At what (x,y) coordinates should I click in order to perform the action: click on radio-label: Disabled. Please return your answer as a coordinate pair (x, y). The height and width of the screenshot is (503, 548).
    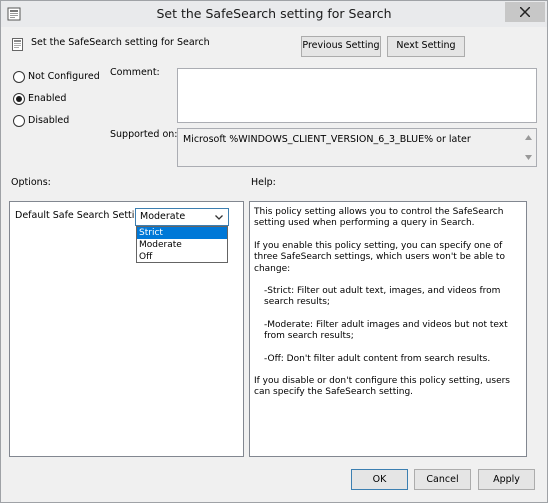
    Looking at the image, I should click on (49, 120).